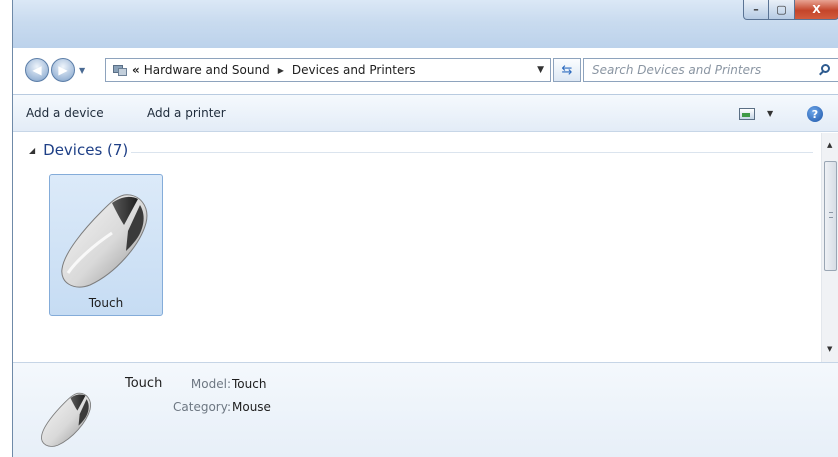 The height and width of the screenshot is (457, 838). What do you see at coordinates (782, 10) in the screenshot?
I see `maximize-button: ▢` at bounding box center [782, 10].